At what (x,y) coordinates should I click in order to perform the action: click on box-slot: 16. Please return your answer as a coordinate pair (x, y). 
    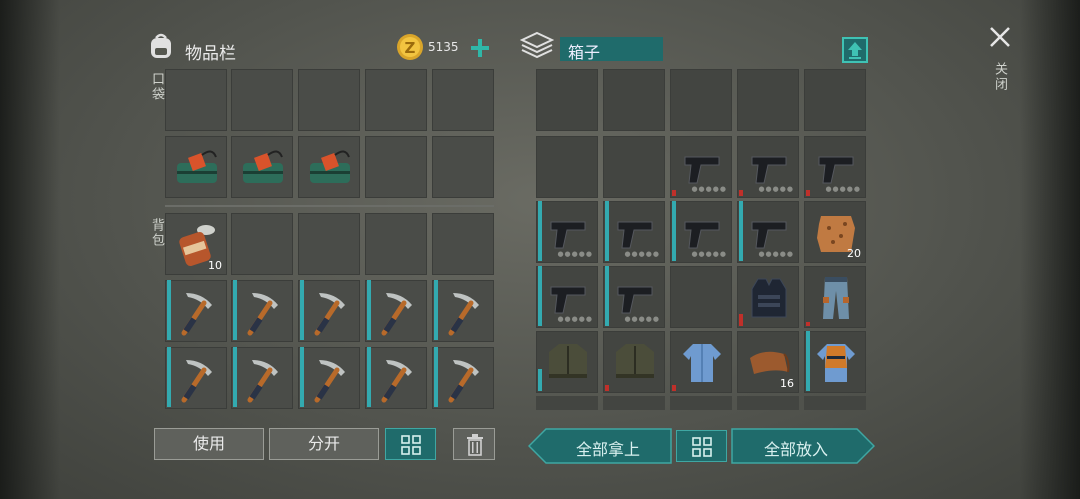
    Looking at the image, I should click on (768, 362).